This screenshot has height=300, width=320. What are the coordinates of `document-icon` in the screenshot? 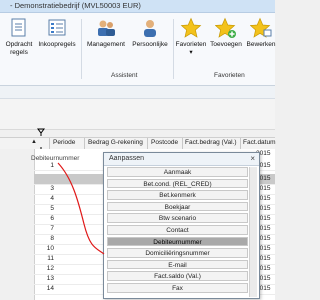 It's located at (18, 27).